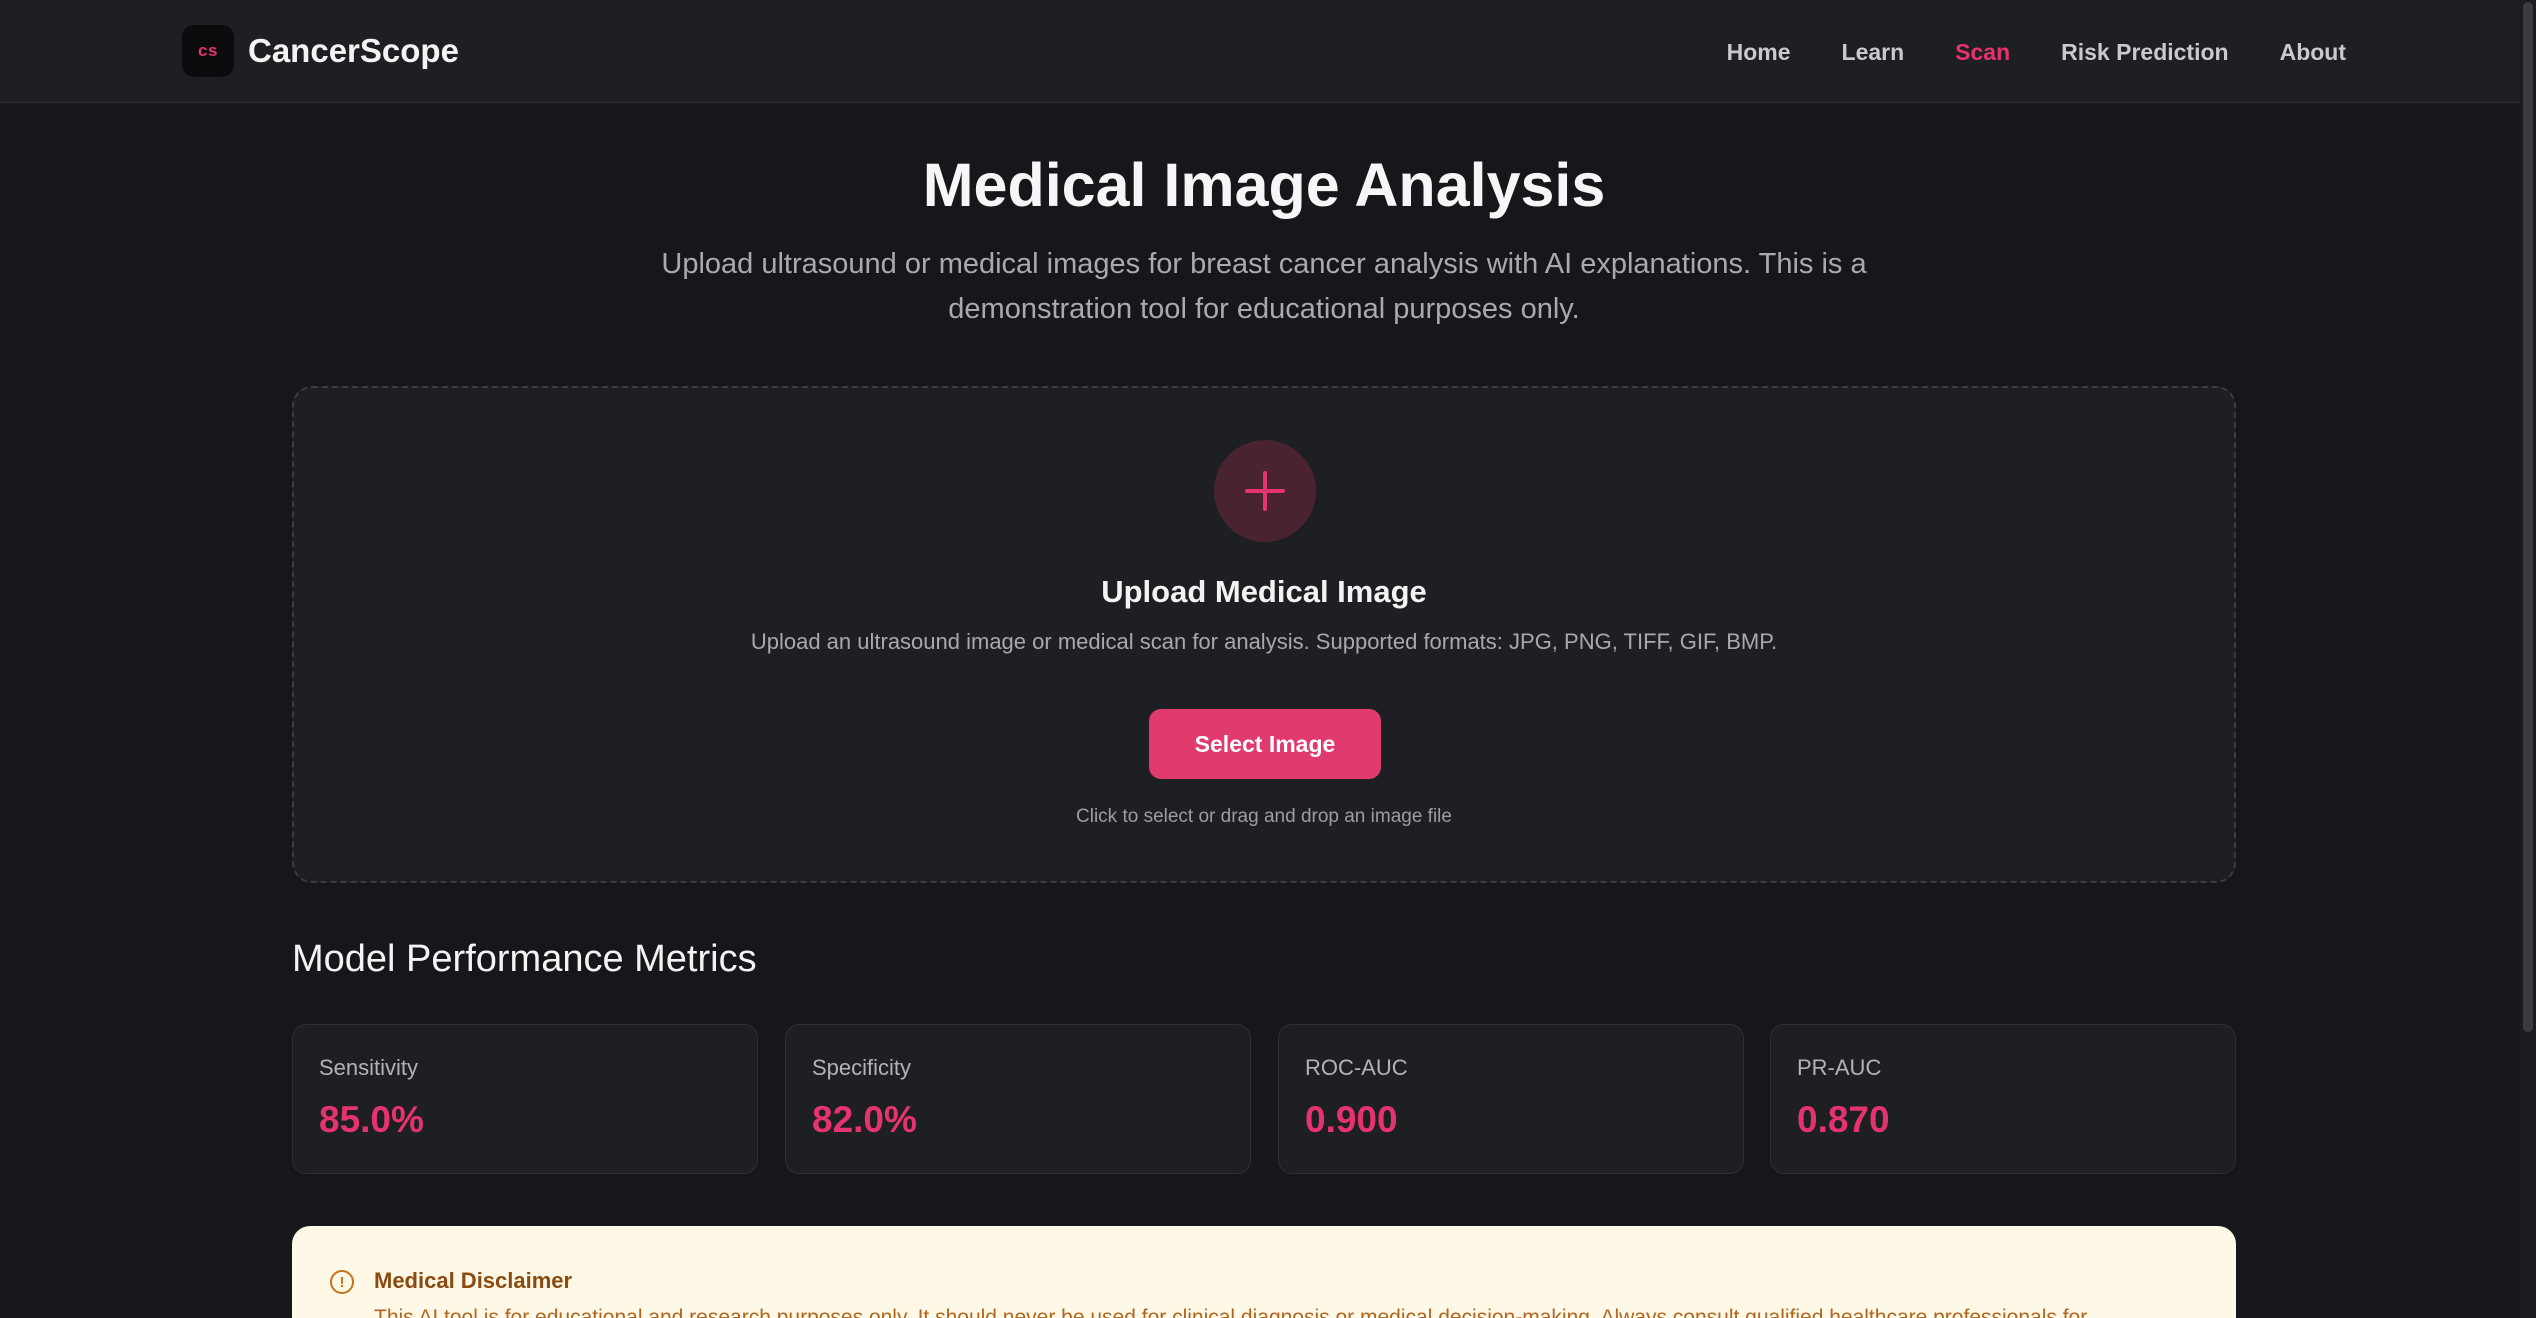  What do you see at coordinates (862, 1067) in the screenshot?
I see `metric-label: Specificity` at bounding box center [862, 1067].